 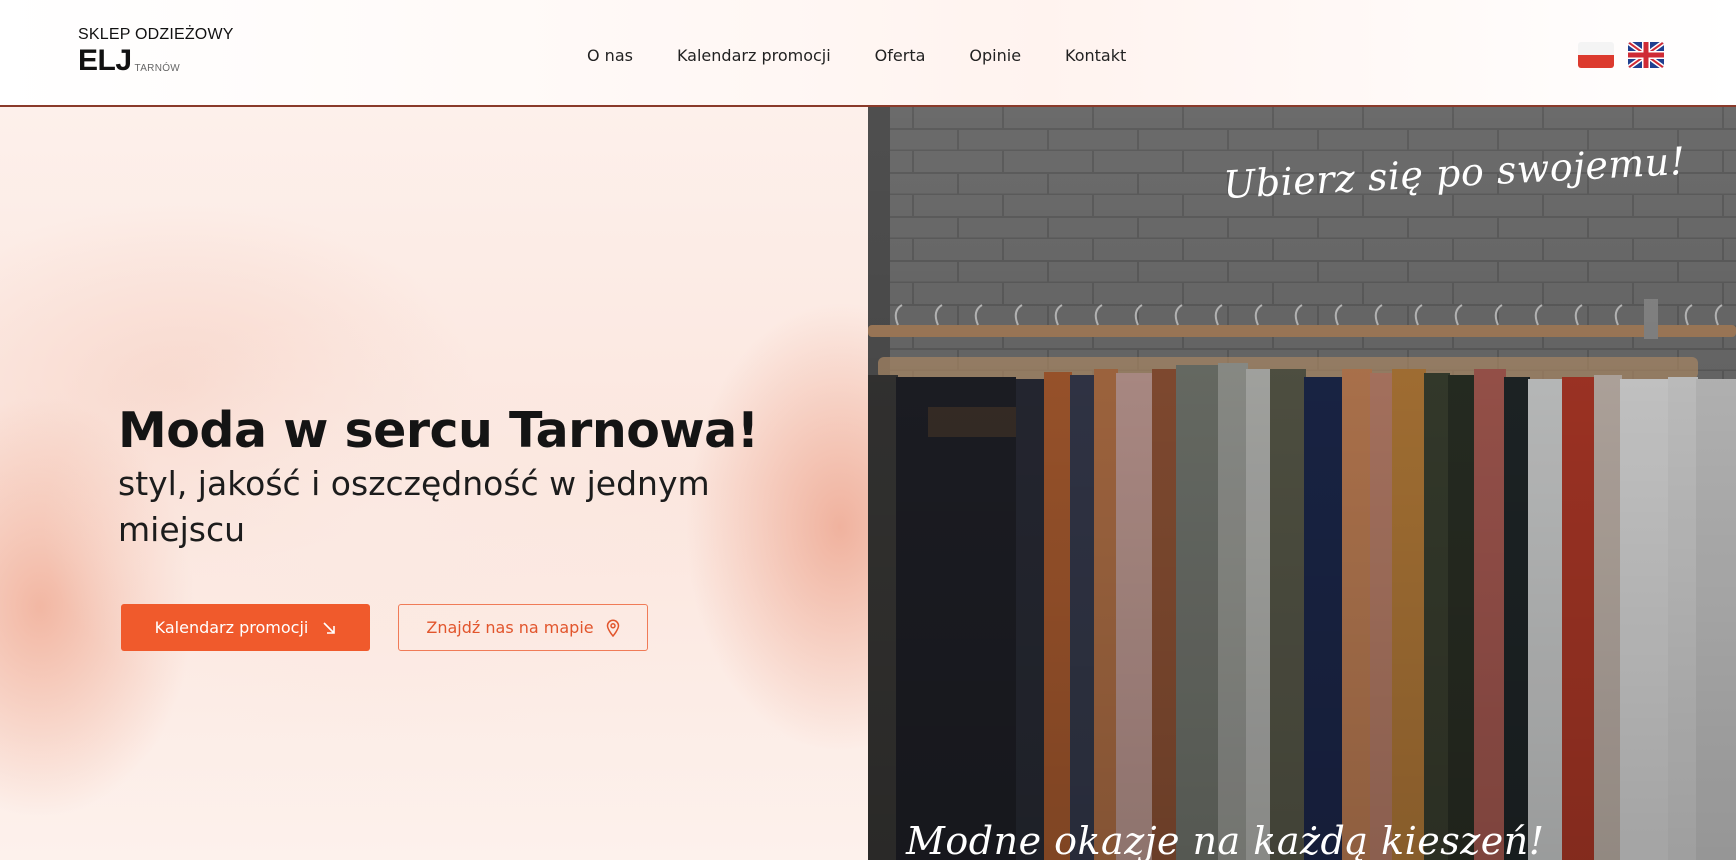 I want to click on find-on-map-button-label: Znajdź nas na mapie, so click(x=510, y=627).